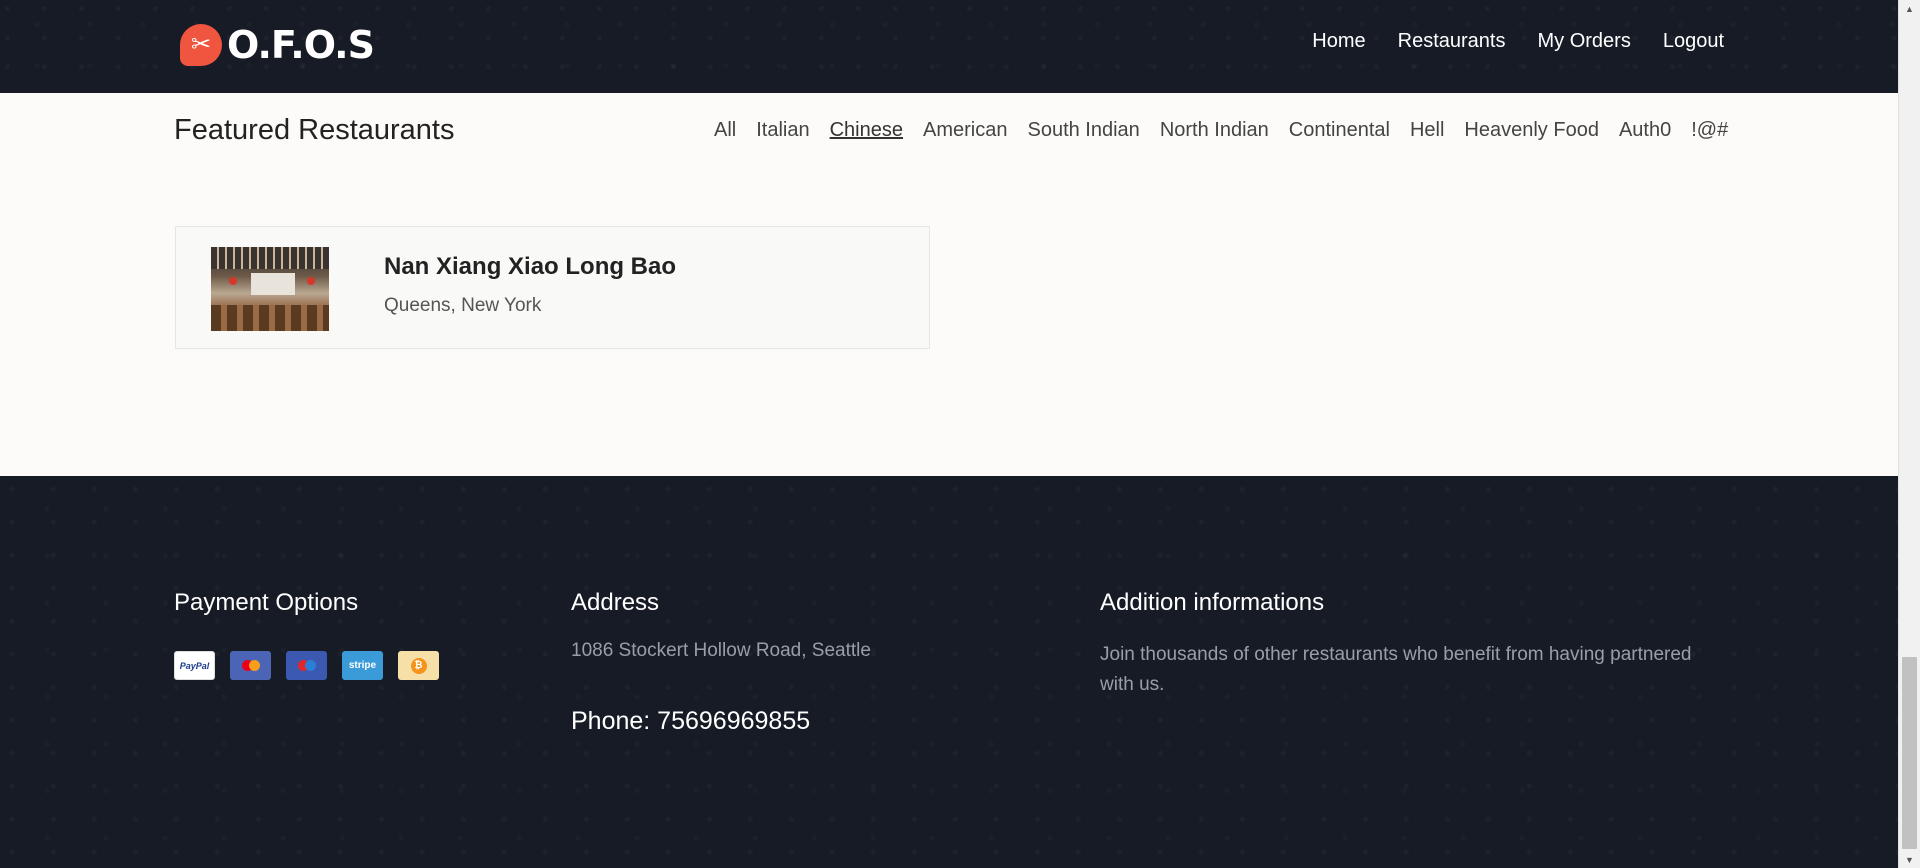  I want to click on filter-south-indian: South Indian, so click(1083, 130).